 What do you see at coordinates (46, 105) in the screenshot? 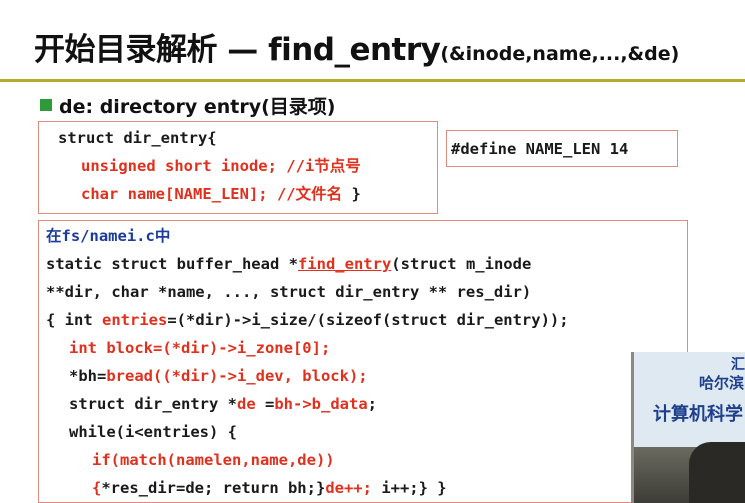
I see `bullet-square-icon` at bounding box center [46, 105].